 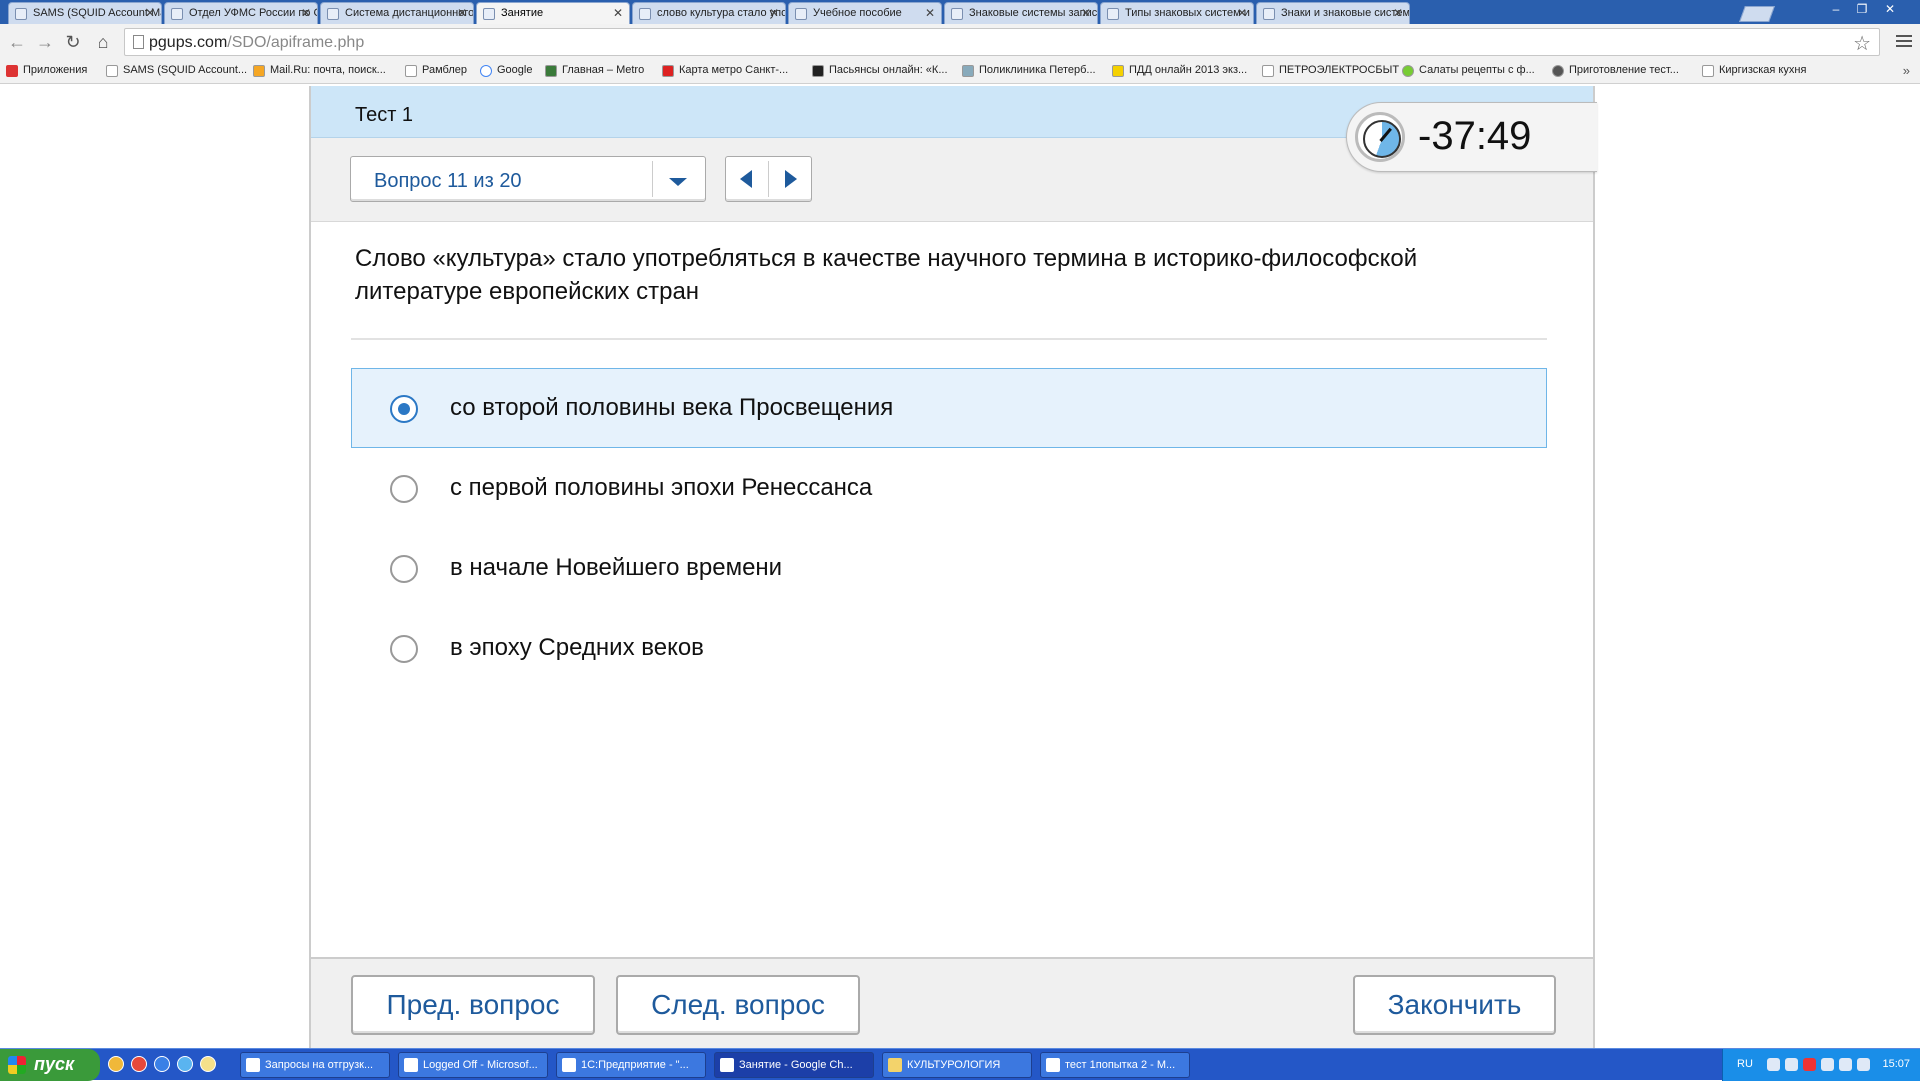 What do you see at coordinates (1863, 1064) in the screenshot?
I see `volume-icon` at bounding box center [1863, 1064].